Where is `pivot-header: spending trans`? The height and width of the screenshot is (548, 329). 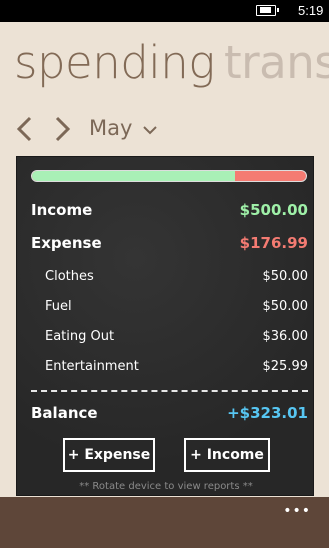
pivot-header: spending trans is located at coordinates (164, 66).